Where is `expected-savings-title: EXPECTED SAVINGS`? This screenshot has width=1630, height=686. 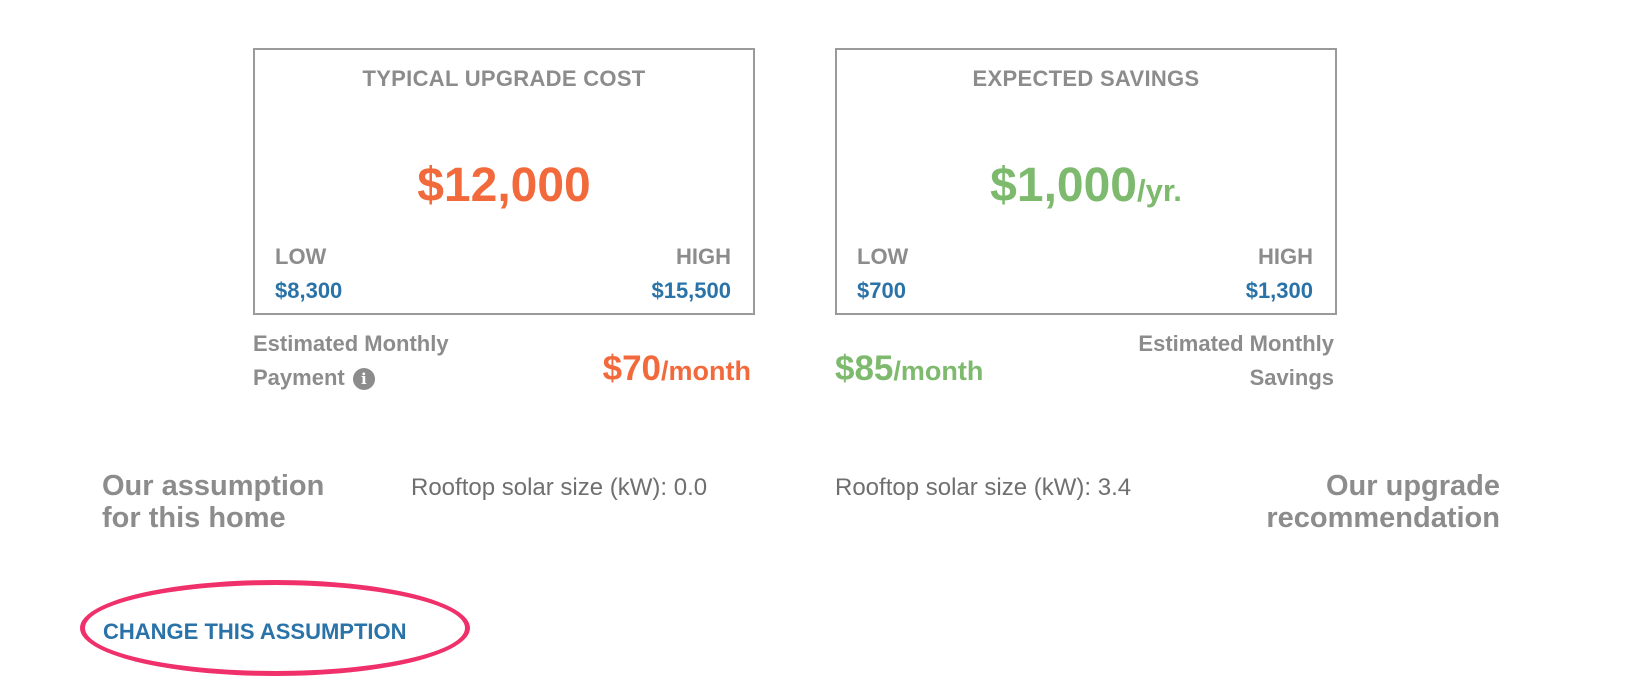
expected-savings-title: EXPECTED SAVINGS is located at coordinates (1086, 78).